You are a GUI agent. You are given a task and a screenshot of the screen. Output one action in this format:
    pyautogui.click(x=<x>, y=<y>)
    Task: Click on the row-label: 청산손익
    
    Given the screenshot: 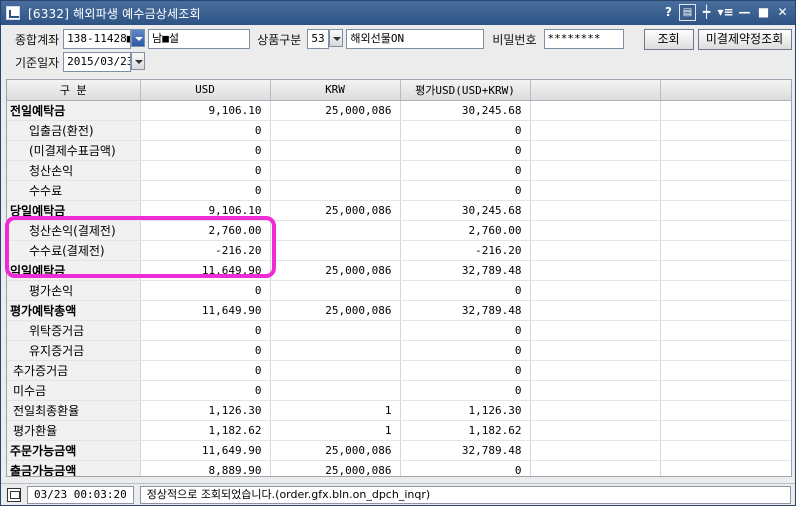 What is the action you would take?
    pyautogui.click(x=74, y=170)
    